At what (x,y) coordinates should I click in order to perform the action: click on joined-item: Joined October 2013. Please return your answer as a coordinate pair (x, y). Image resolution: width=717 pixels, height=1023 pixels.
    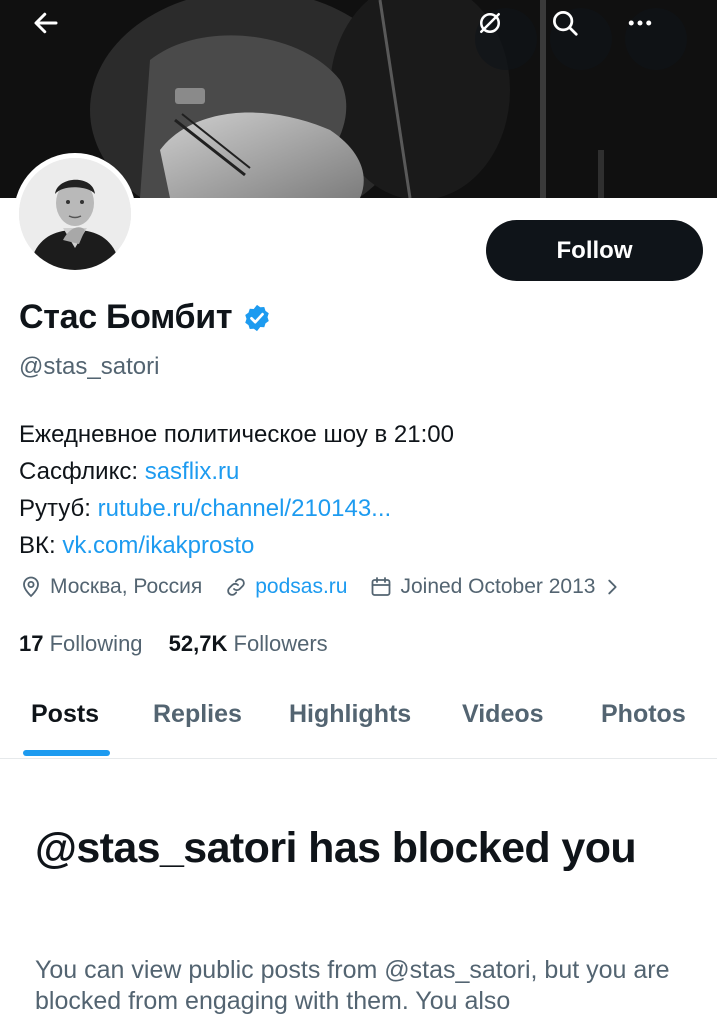
    Looking at the image, I should click on (496, 587).